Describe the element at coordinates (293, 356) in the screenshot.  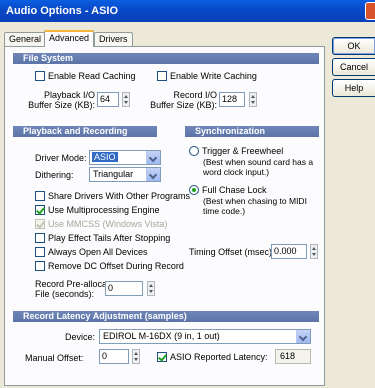
I see `asio-reported-value: 618` at that location.